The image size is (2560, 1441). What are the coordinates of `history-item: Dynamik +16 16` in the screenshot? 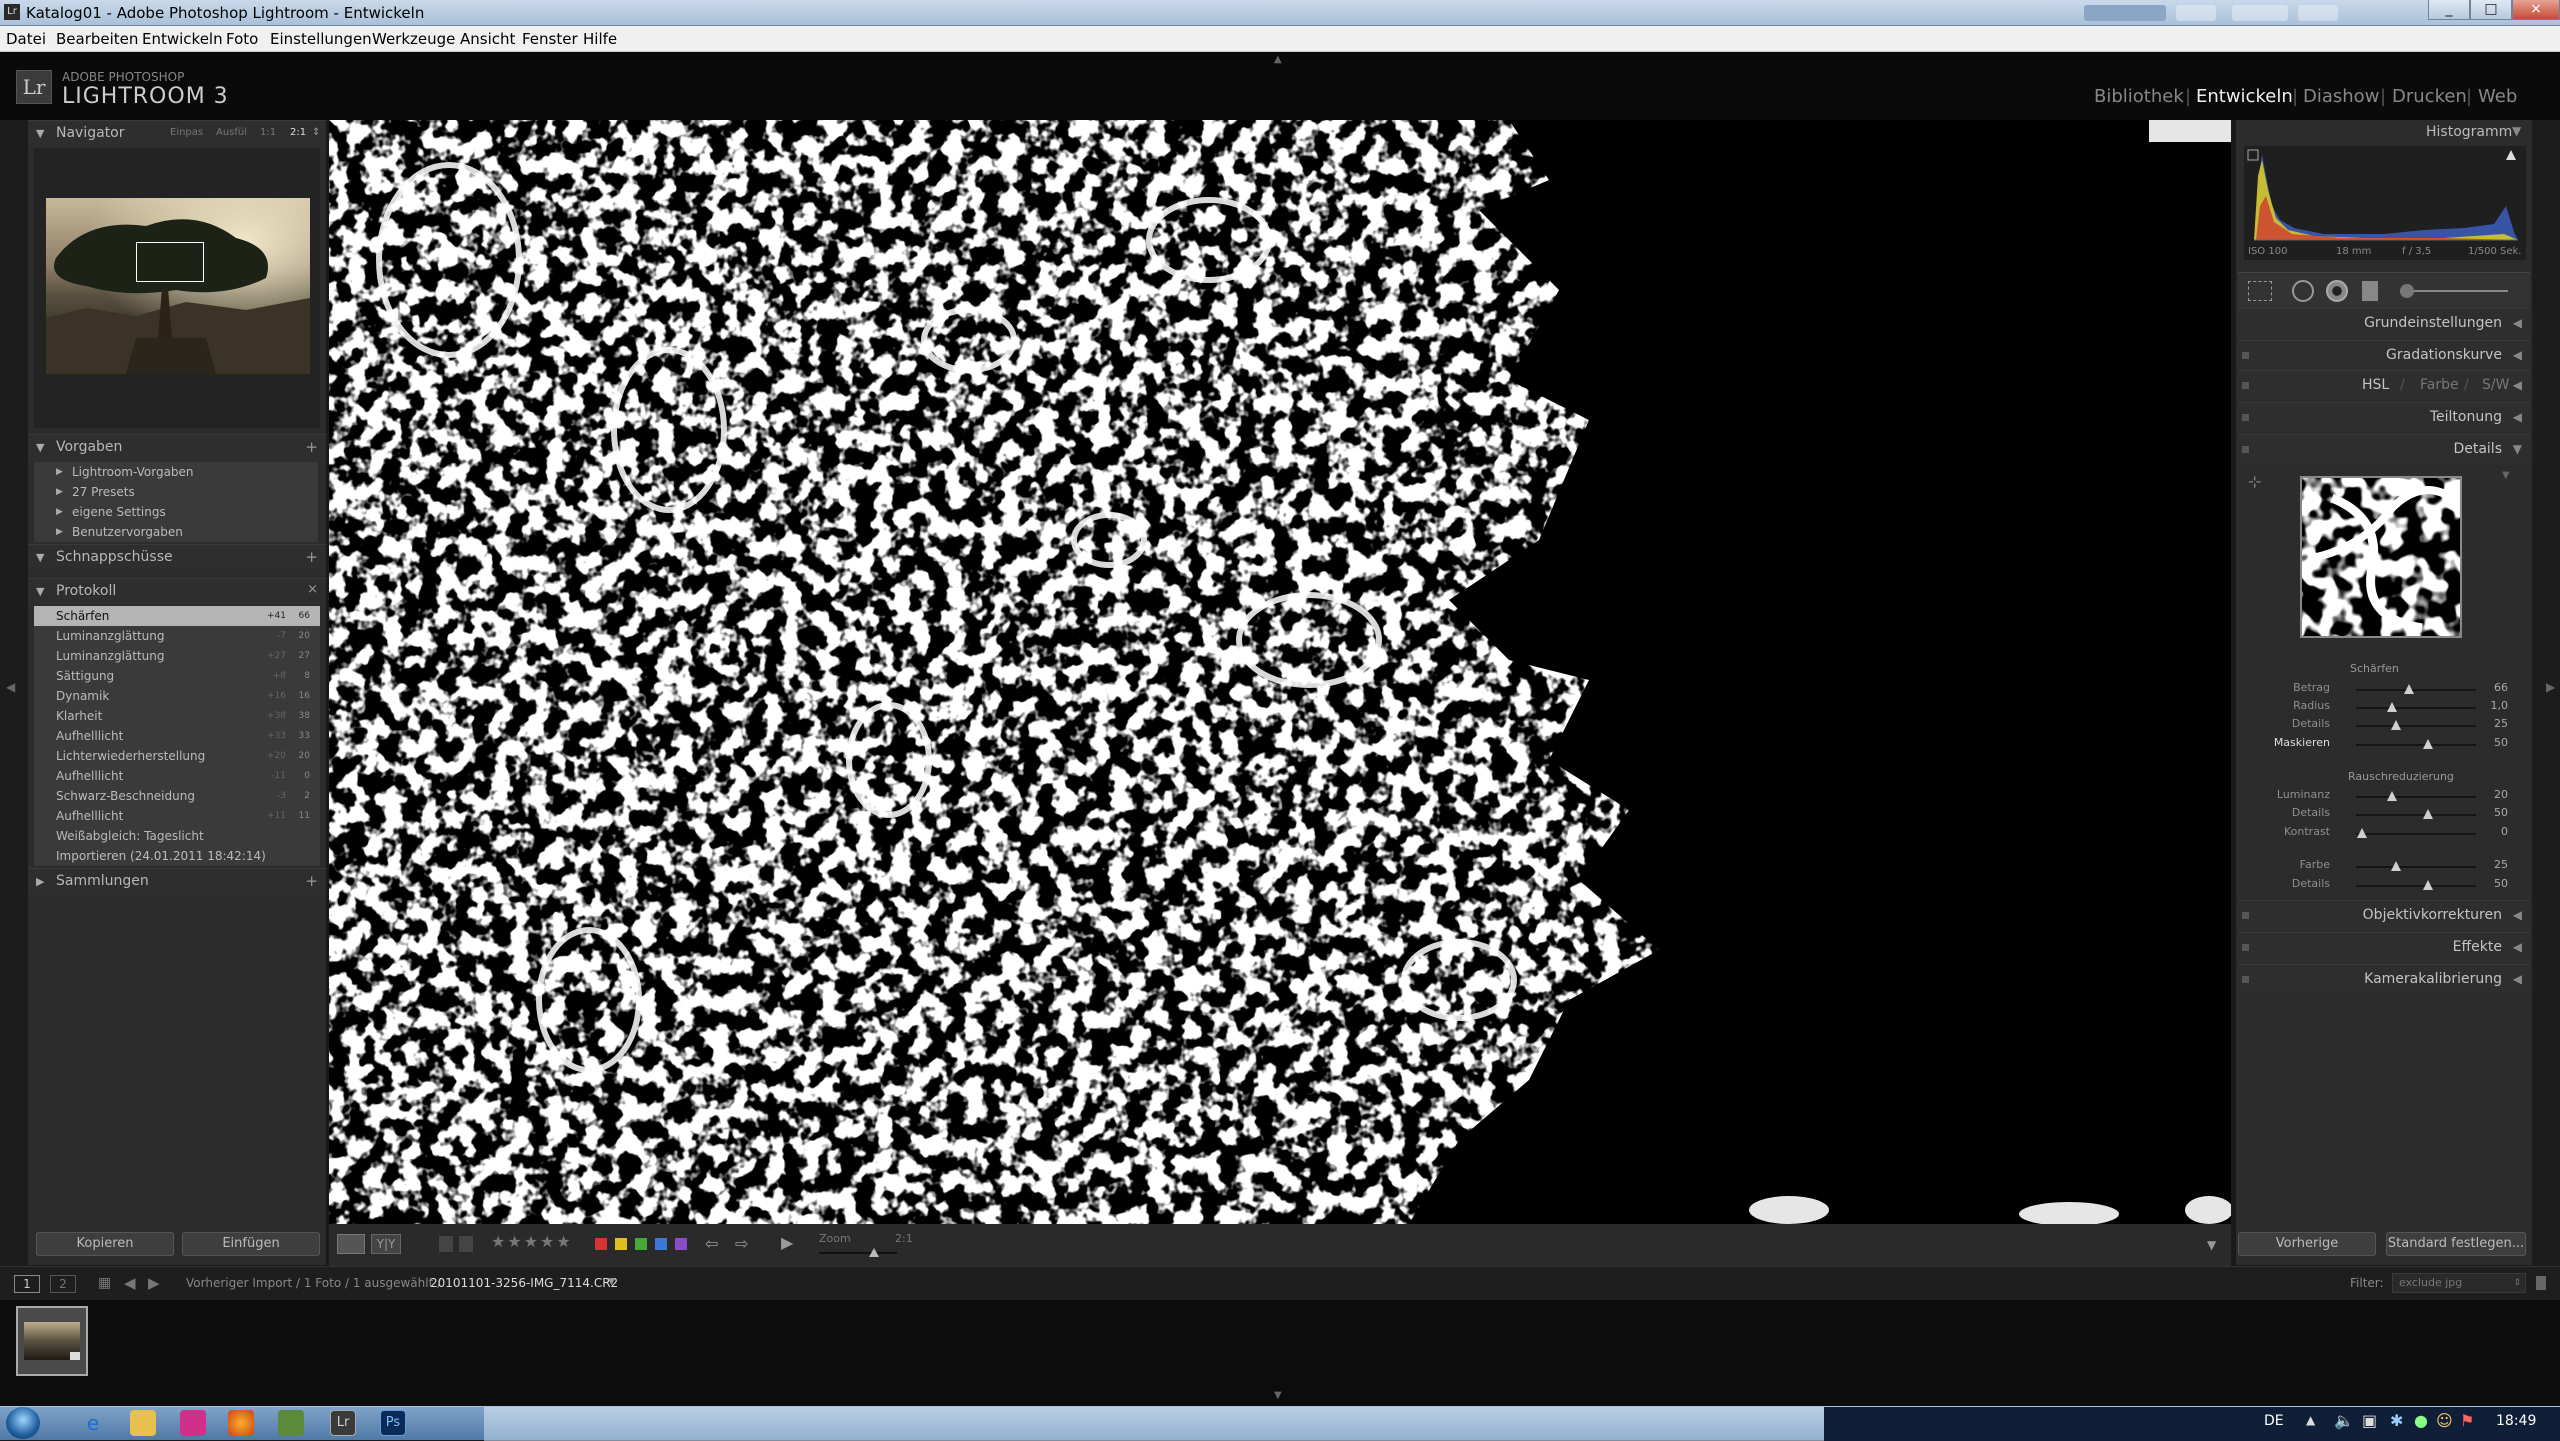 It's located at (177, 696).